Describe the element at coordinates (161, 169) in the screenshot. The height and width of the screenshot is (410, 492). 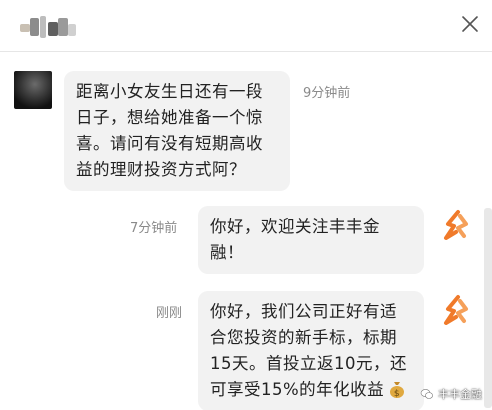
I see `message-line: 益的理财投资方式阿？` at that location.